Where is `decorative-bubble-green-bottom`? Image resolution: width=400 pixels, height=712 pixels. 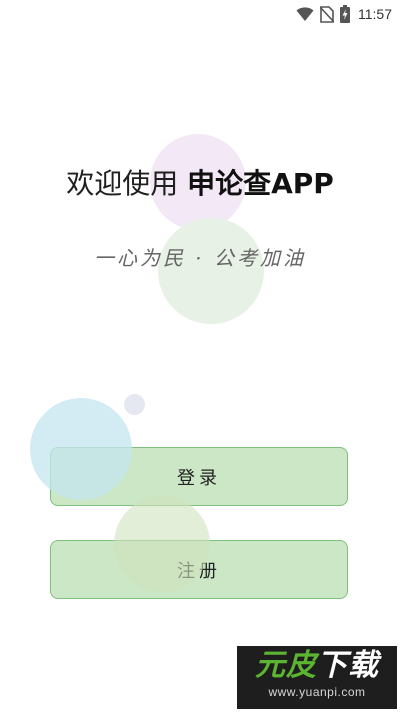
decorative-bubble-green-bottom is located at coordinates (162, 544).